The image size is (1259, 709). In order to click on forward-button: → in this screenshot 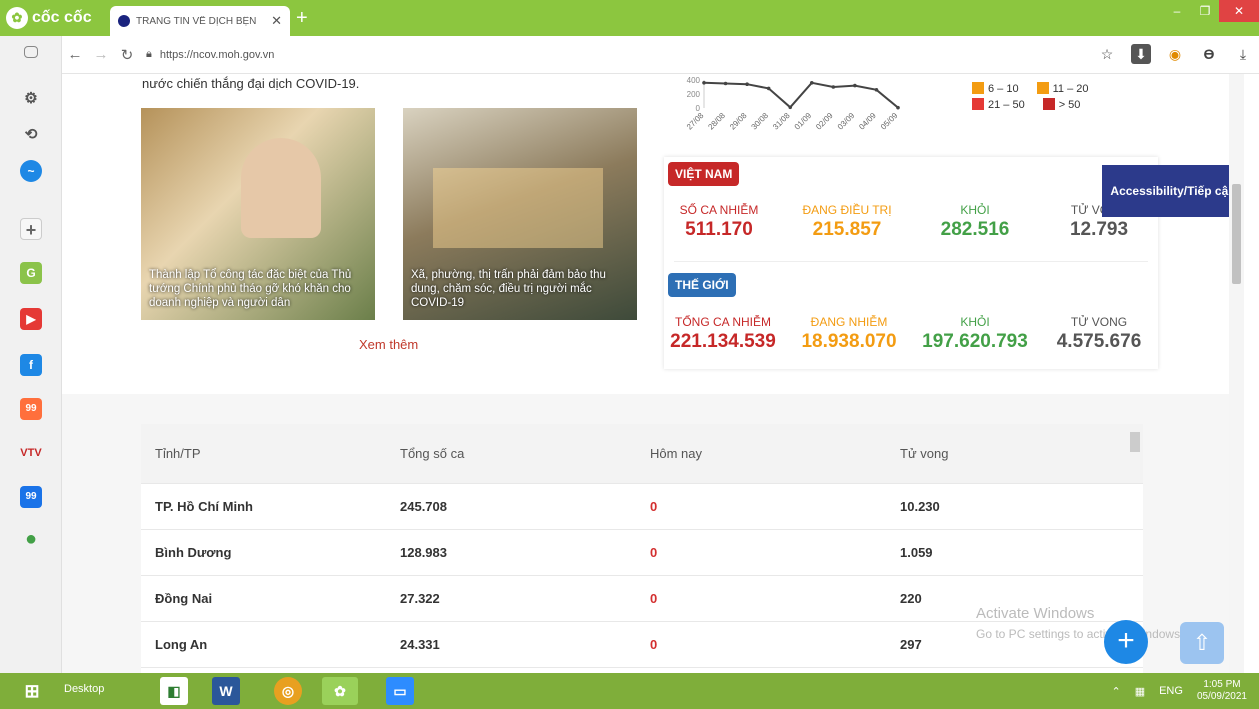, I will do `click(101, 54)`.